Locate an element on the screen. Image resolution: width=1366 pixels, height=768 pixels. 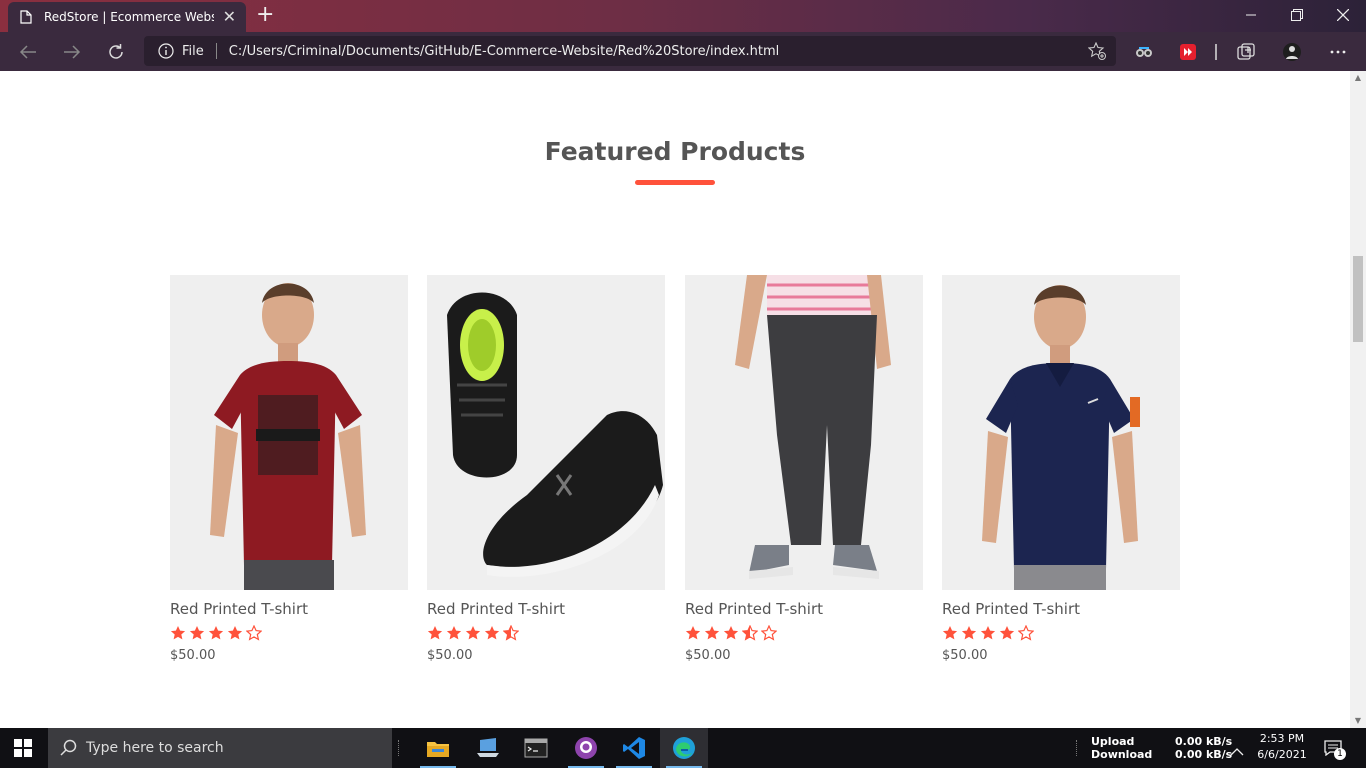
taskbar-search-box: Type here to search is located at coordinates (220, 748).